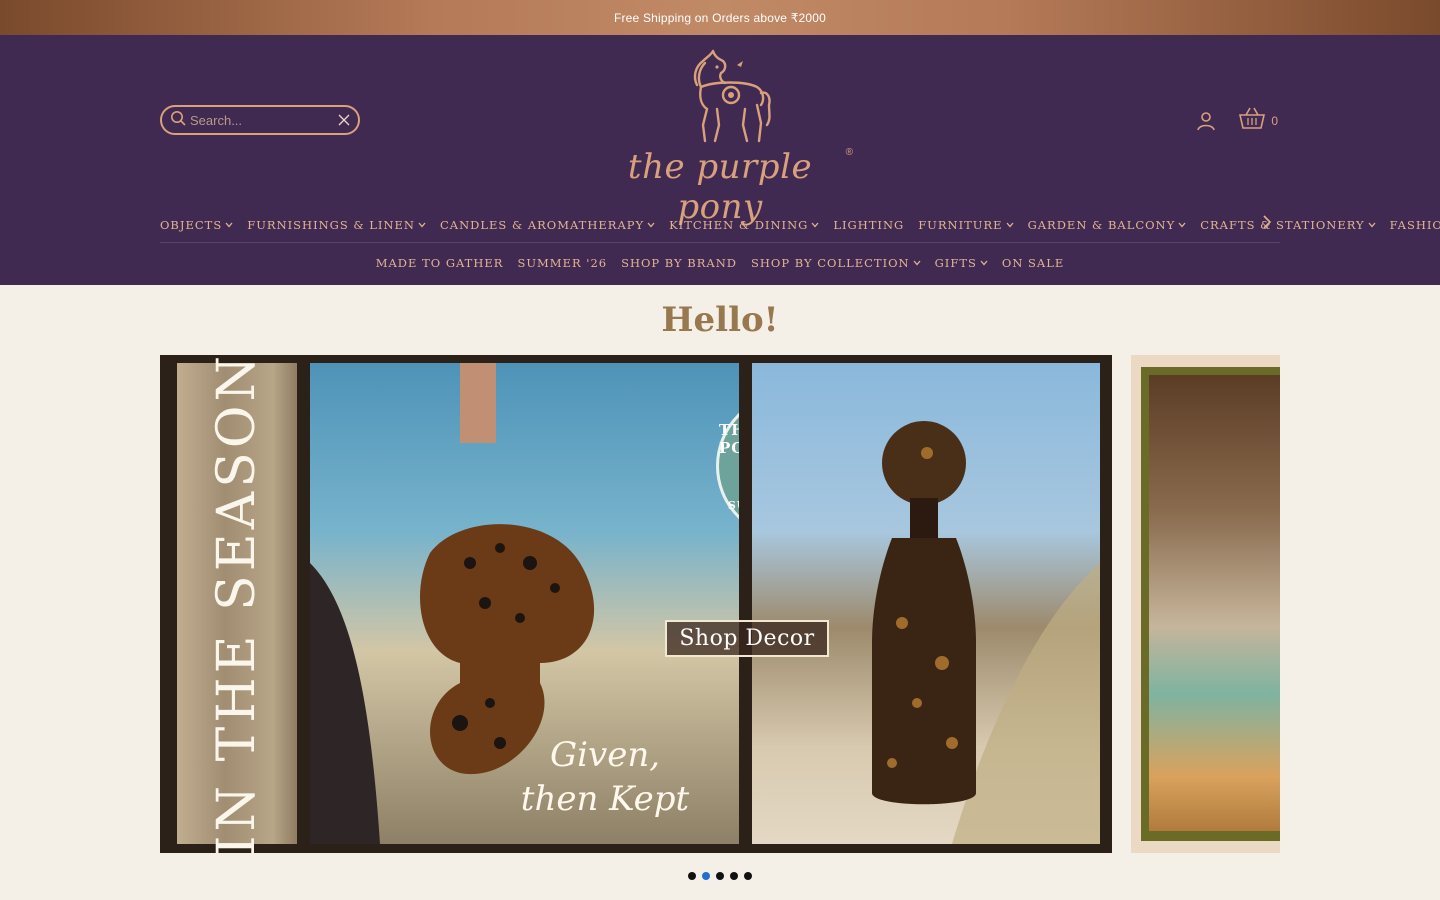  Describe the element at coordinates (1206, 121) in the screenshot. I see `account-icon` at that location.